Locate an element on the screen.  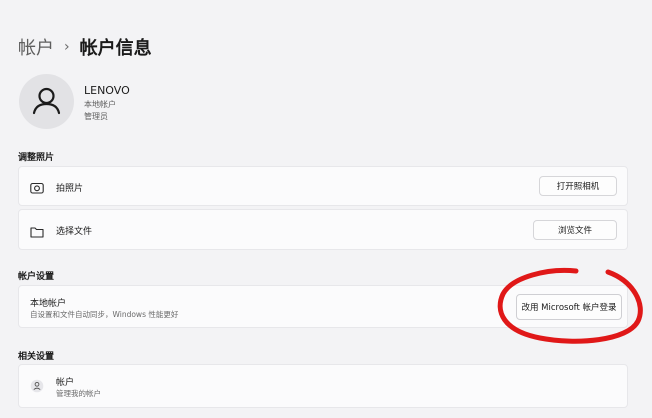
accounts-link-card: 帐户 管理我的帐户 is located at coordinates (323, 386).